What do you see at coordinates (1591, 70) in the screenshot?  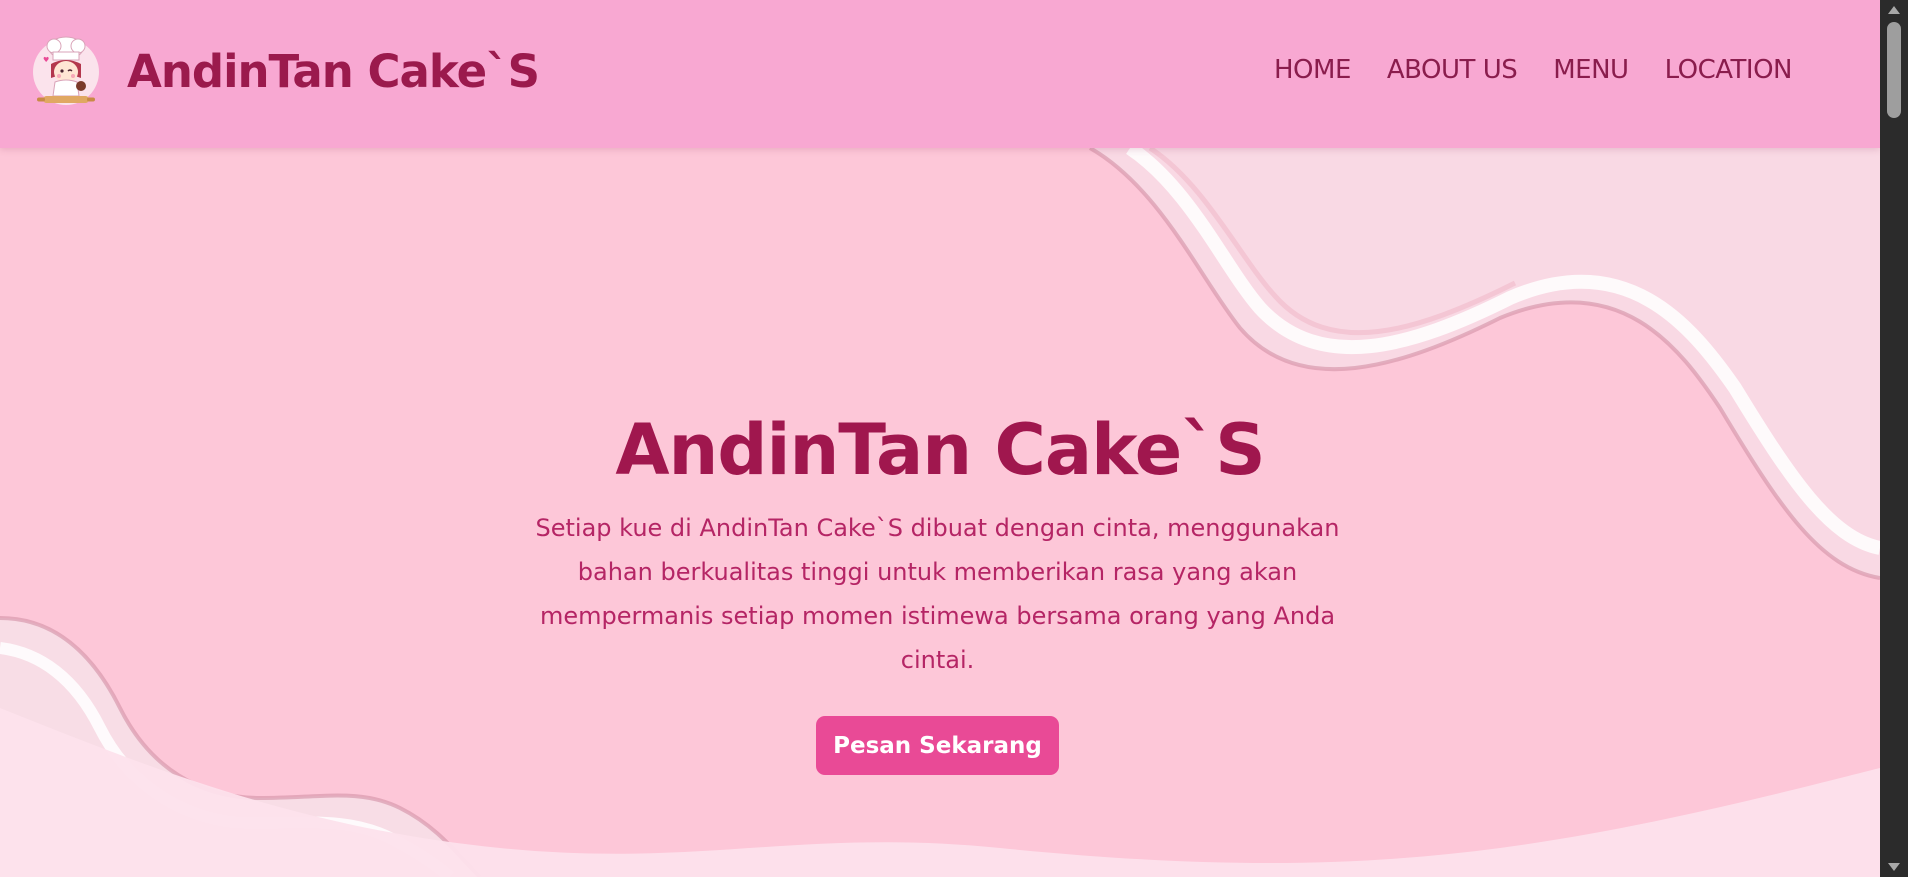 I see `nav-menu: MENU` at bounding box center [1591, 70].